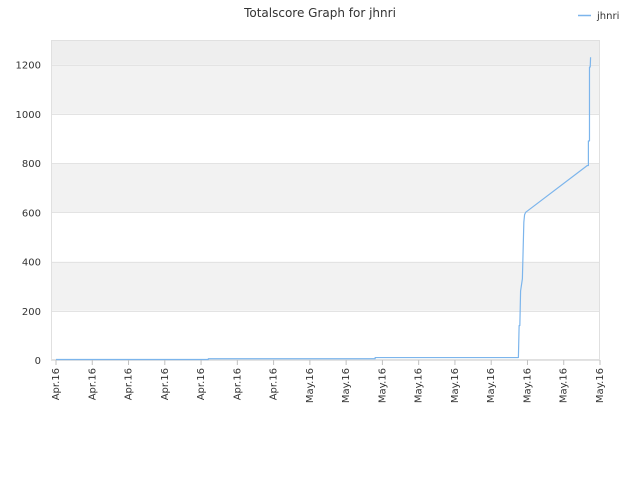 This screenshot has height=480, width=640. I want to click on legend-label-jhnri: jhnri, so click(607, 16).